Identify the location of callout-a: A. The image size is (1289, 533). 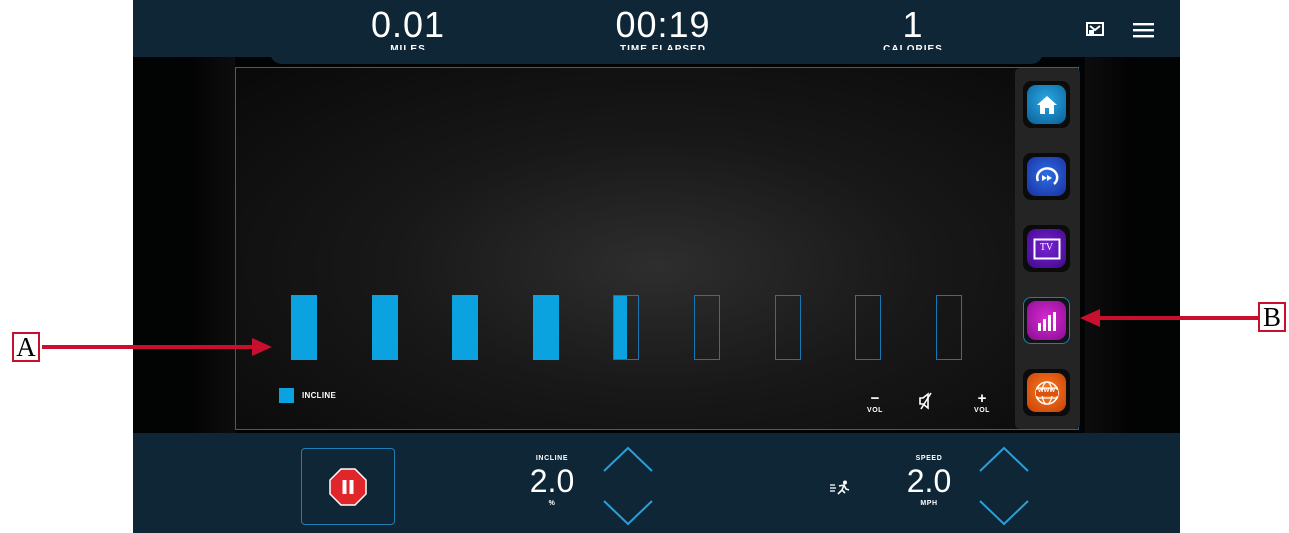
(26, 347).